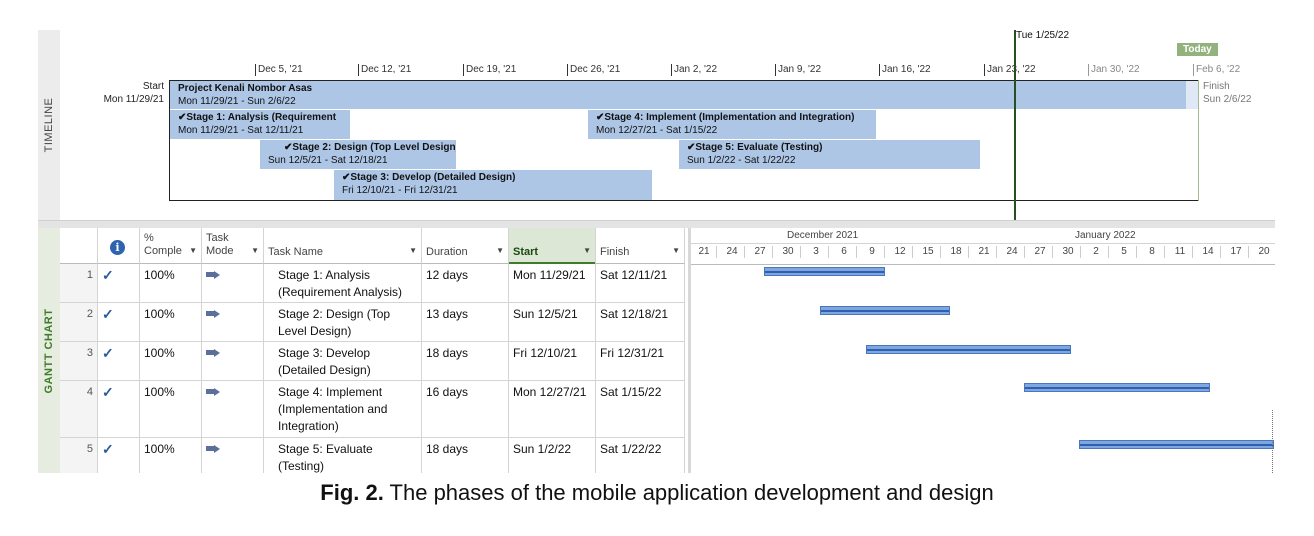 This screenshot has height=536, width=1314. What do you see at coordinates (233, 246) in the screenshot?
I see `task-mode-header: Task Mode ▼` at bounding box center [233, 246].